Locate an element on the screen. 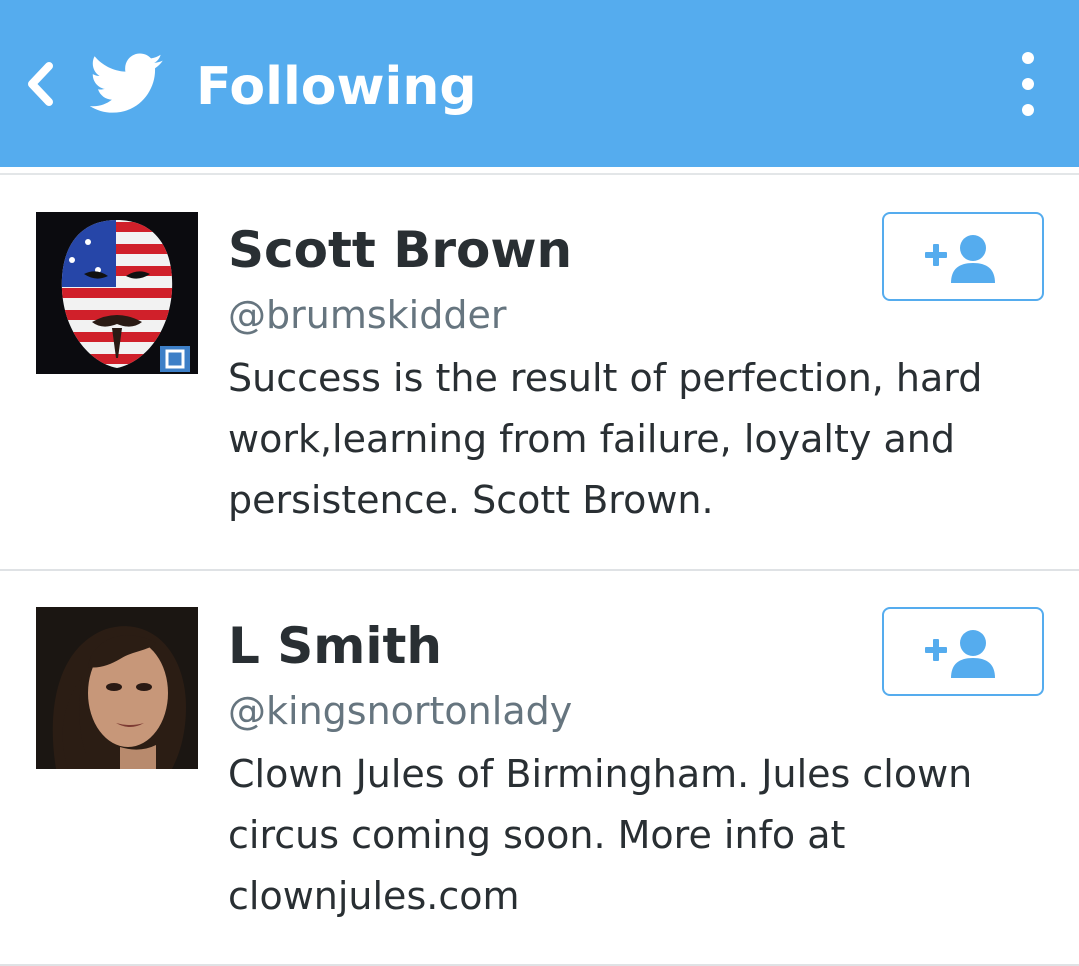 Image resolution: width=1079 pixels, height=966 pixels. chevron-left-icon is located at coordinates (40, 84).